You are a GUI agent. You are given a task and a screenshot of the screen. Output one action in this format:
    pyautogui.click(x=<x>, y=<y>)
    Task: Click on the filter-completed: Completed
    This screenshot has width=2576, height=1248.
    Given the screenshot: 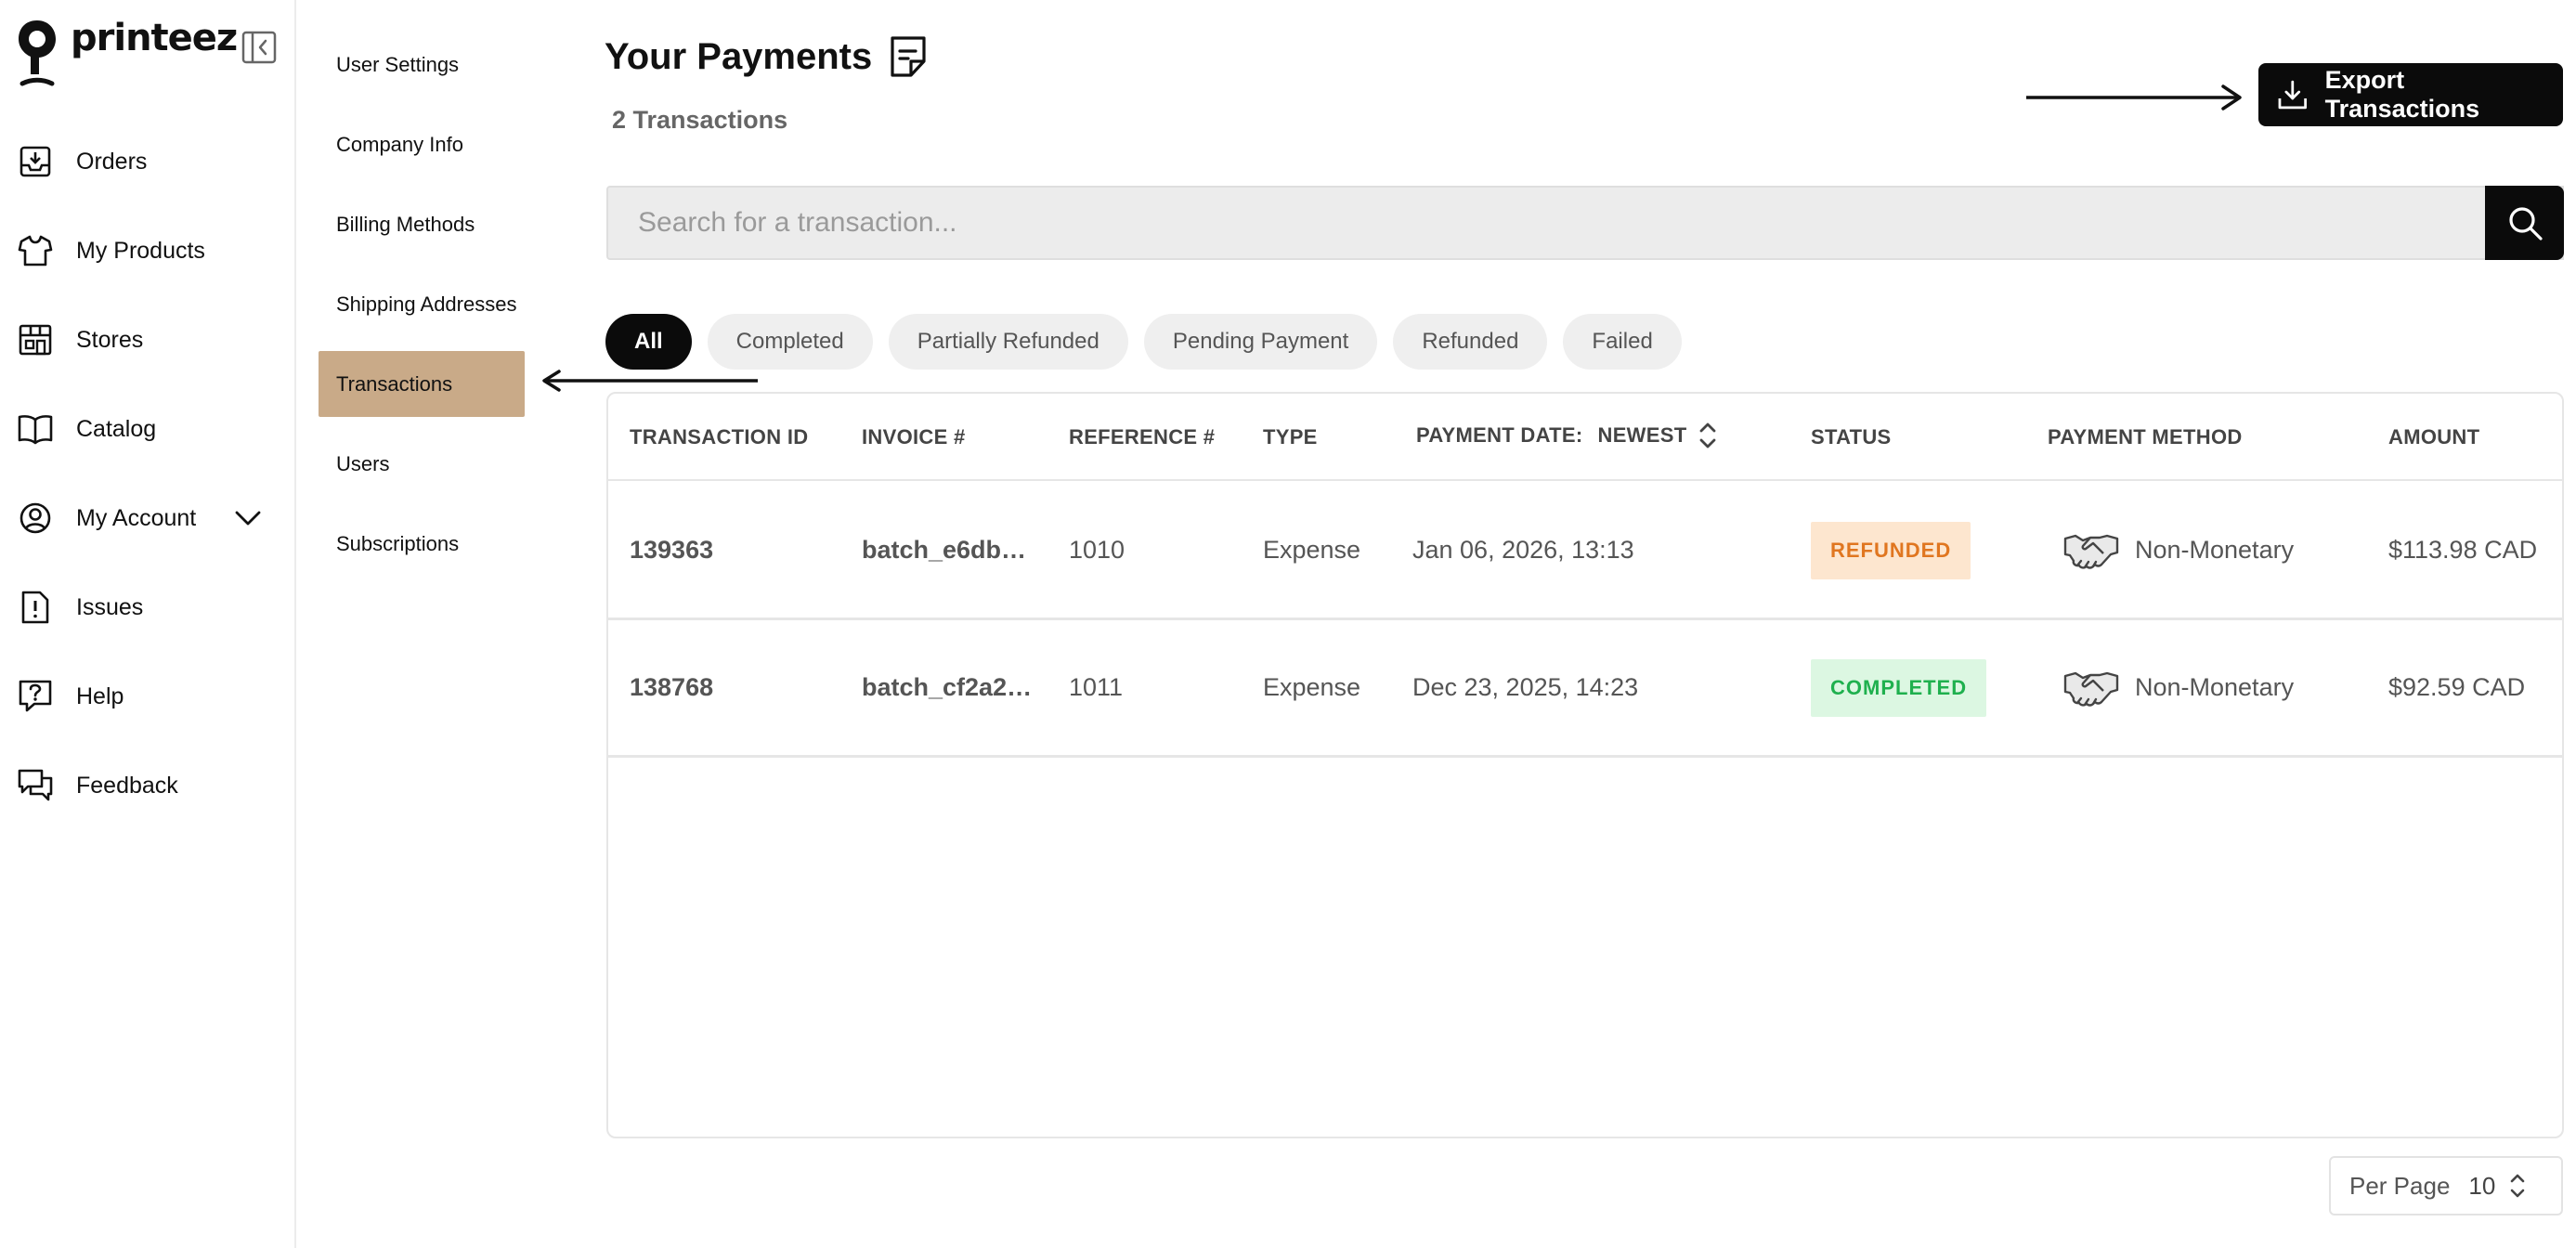 What is the action you would take?
    pyautogui.click(x=790, y=342)
    